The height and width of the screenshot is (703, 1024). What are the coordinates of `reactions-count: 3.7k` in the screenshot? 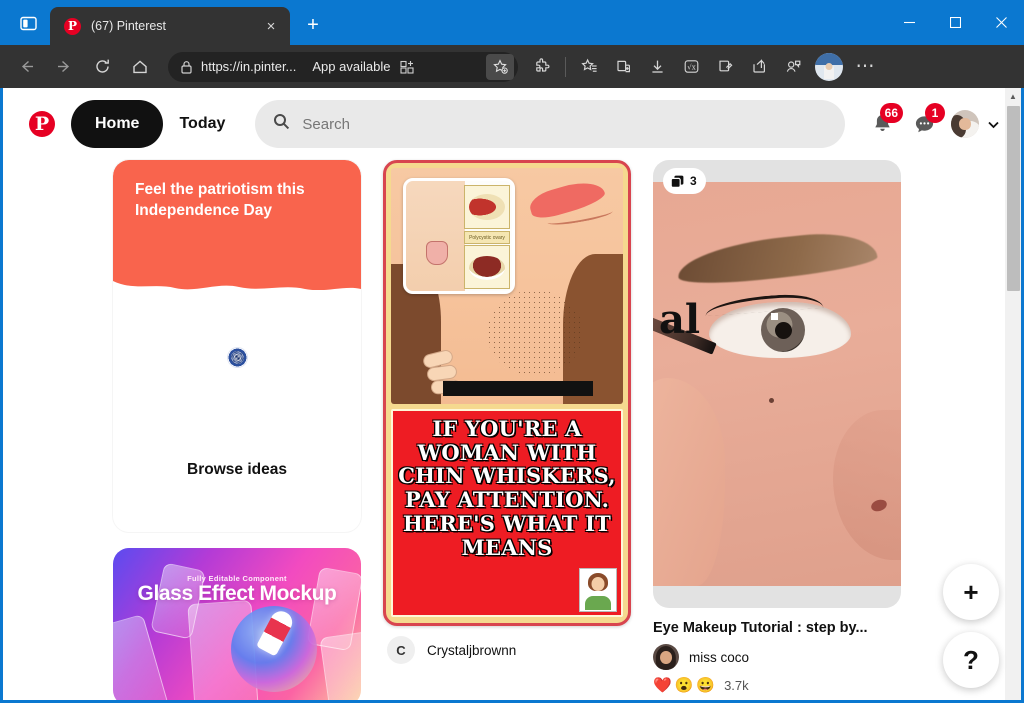 It's located at (736, 685).